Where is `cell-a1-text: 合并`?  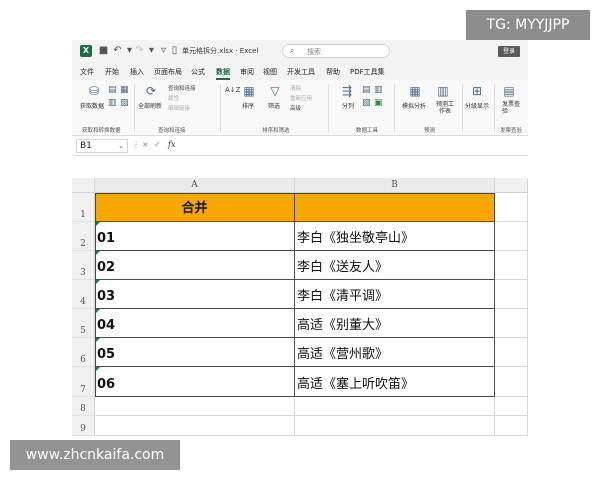
cell-a1-text: 合并 is located at coordinates (194, 208).